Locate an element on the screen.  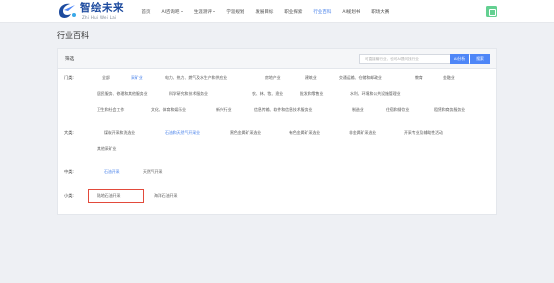
nav-ai-plan-book-label: AI规划书 is located at coordinates (351, 12).